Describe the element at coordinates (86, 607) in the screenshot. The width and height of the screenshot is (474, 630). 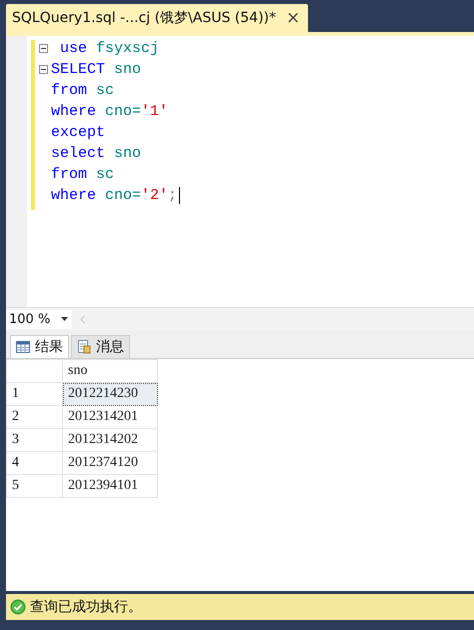
I see `status-message: 查询已成功执行。` at that location.